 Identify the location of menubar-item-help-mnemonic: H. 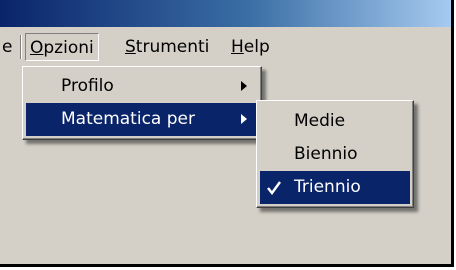
(237, 47).